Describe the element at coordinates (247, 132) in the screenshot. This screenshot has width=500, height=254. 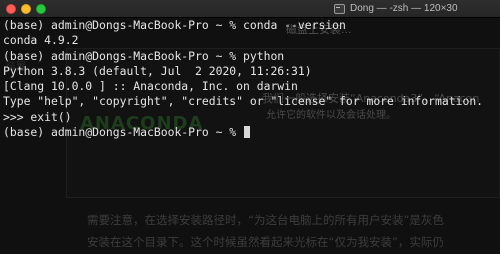
I see `text-cursor` at that location.